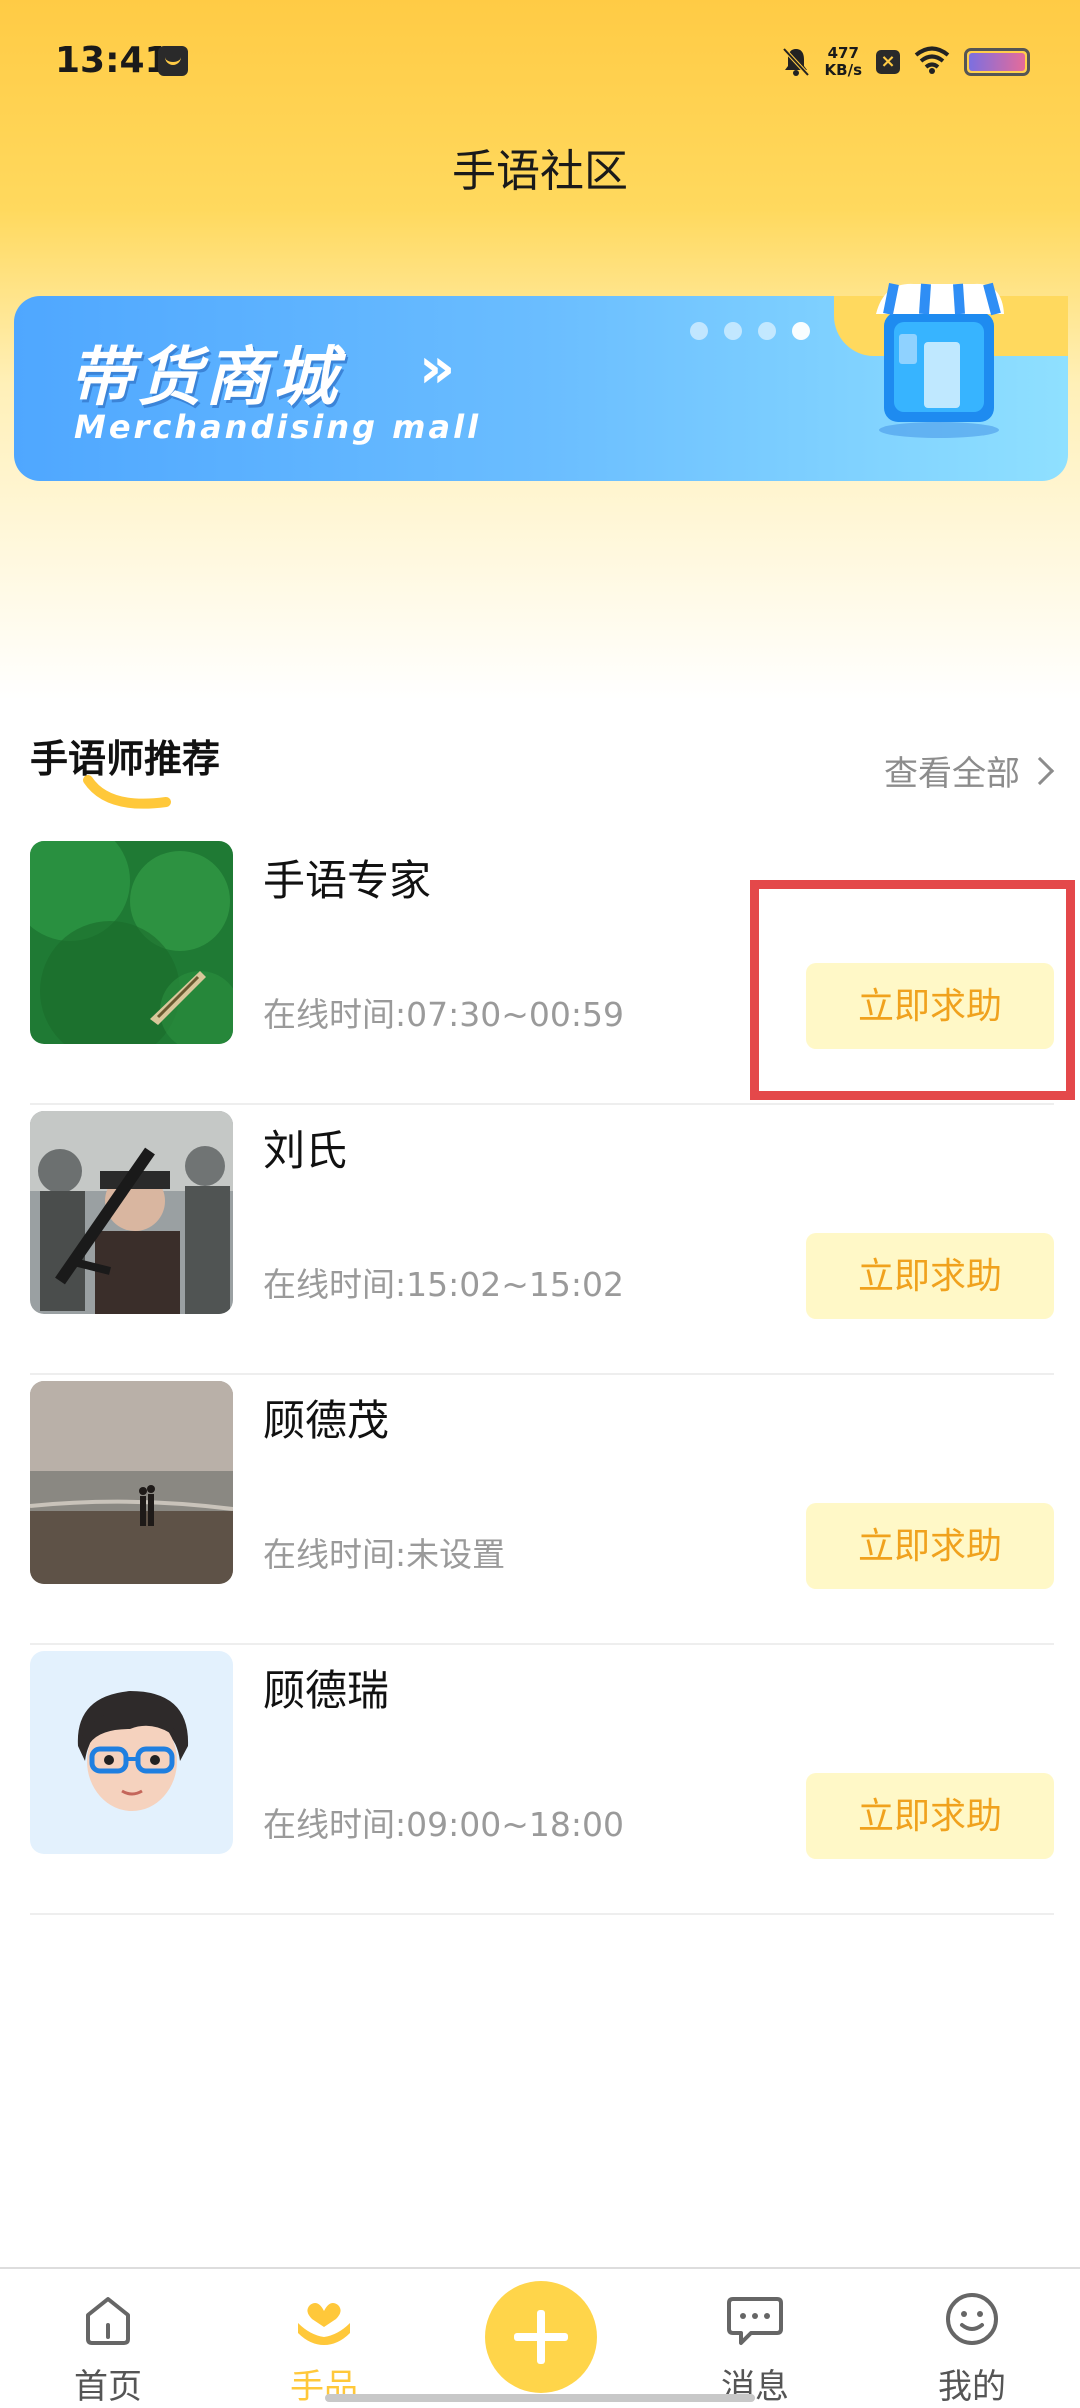 The height and width of the screenshot is (2408, 1080). Describe the element at coordinates (324, 2348) in the screenshot. I see `tab-shoupin: 手品` at that location.